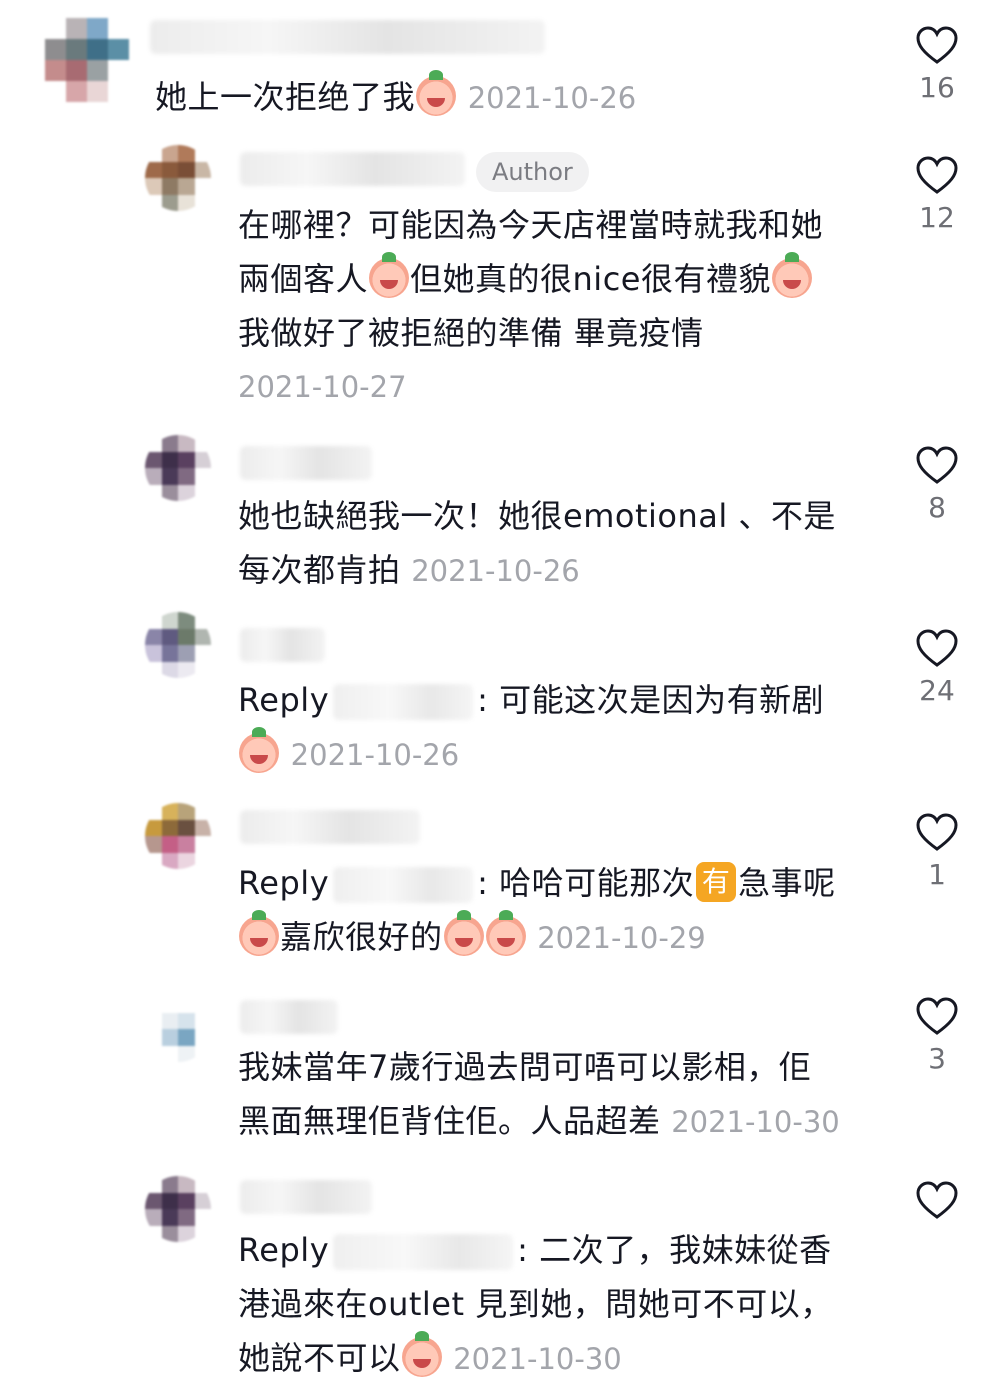  What do you see at coordinates (937, 194) in the screenshot?
I see `like-button: 12` at bounding box center [937, 194].